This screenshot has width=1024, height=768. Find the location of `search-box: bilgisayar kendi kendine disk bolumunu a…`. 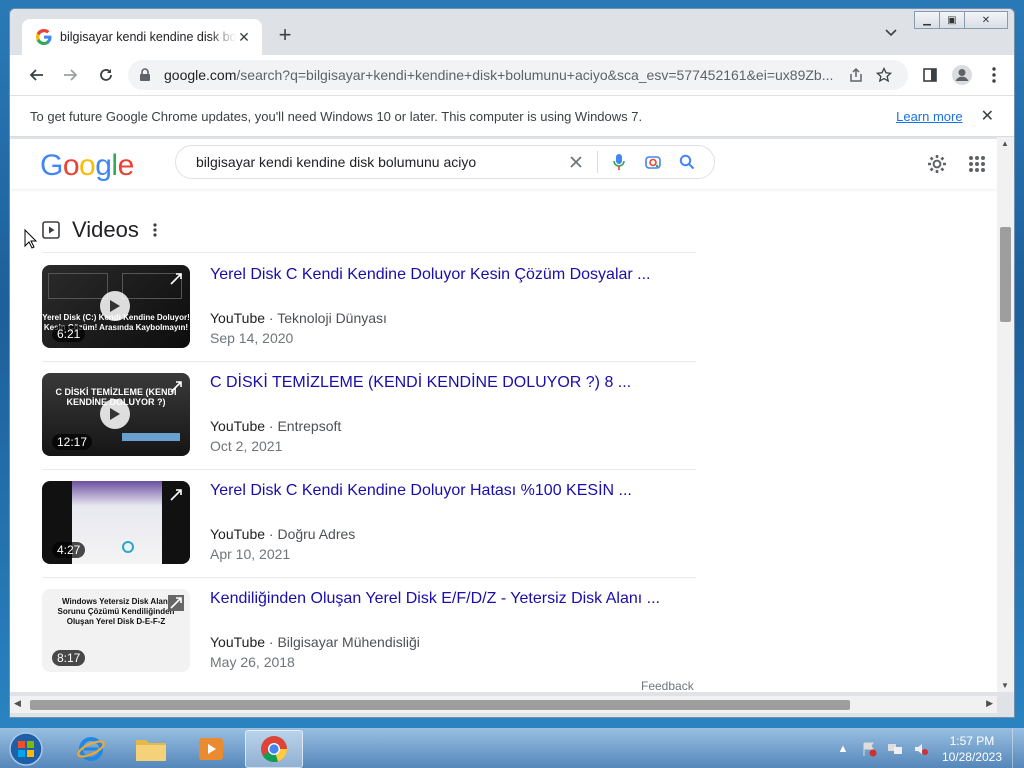

search-box: bilgisayar kendi kendine disk bolumunu a… is located at coordinates (445, 162).